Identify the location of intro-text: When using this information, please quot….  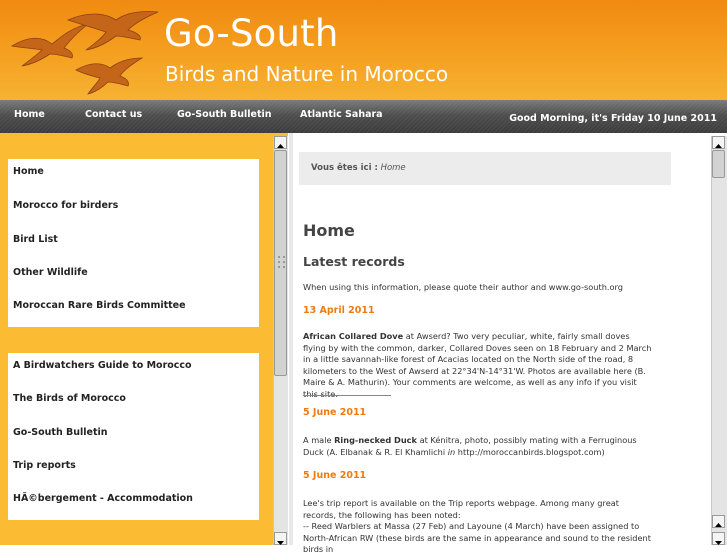
(463, 287).